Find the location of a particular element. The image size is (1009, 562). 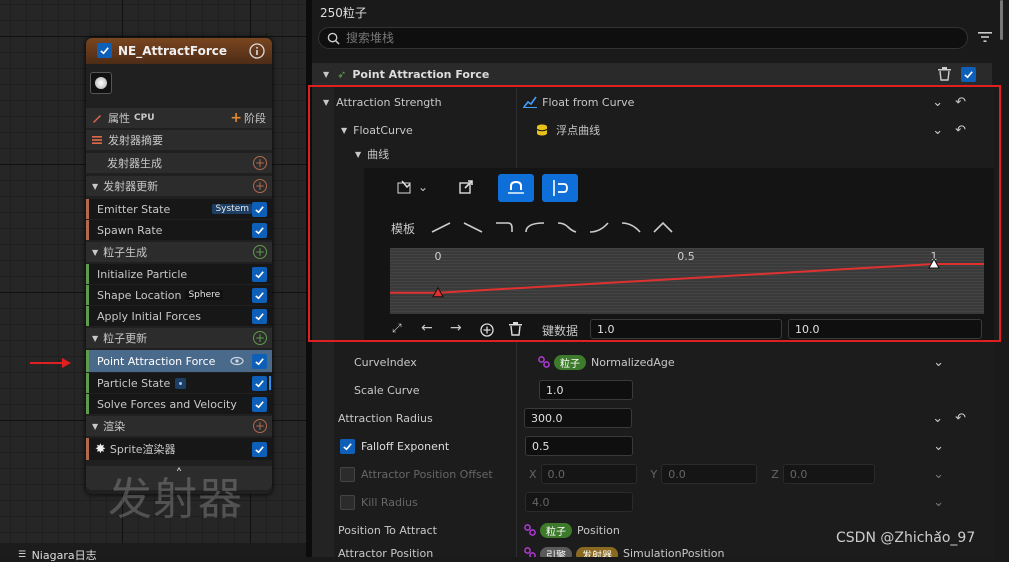

add-renderer-icon: + is located at coordinates (260, 426).